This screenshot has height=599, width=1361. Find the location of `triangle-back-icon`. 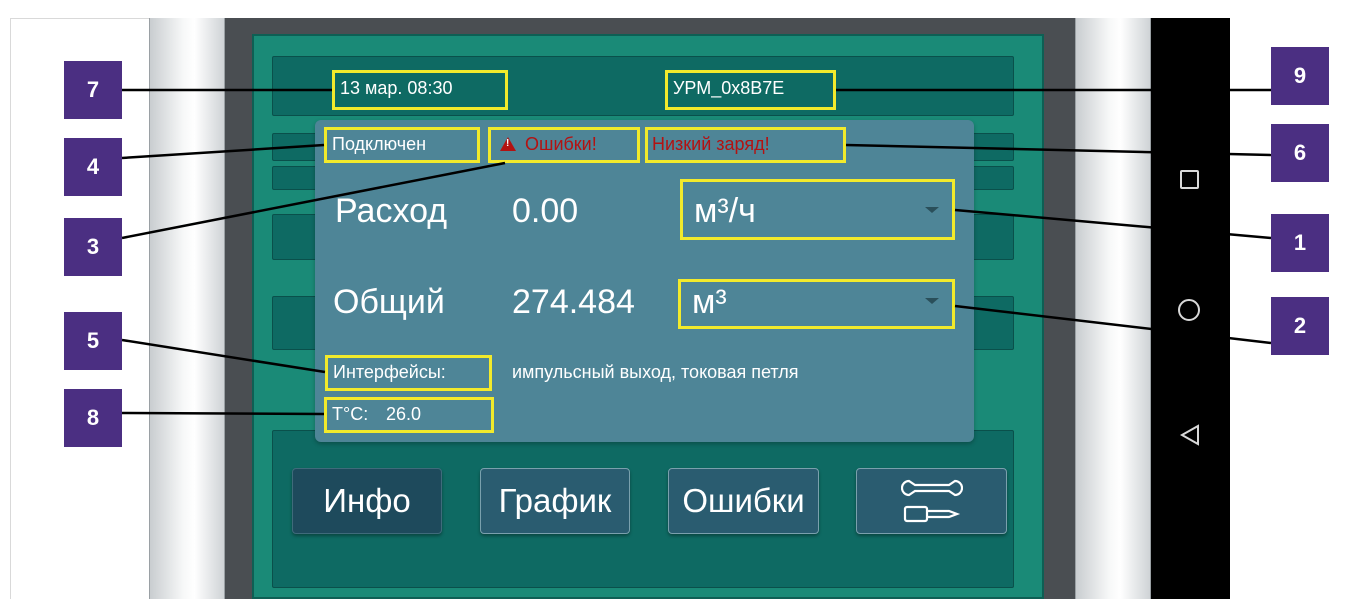

triangle-back-icon is located at coordinates (1190, 435).